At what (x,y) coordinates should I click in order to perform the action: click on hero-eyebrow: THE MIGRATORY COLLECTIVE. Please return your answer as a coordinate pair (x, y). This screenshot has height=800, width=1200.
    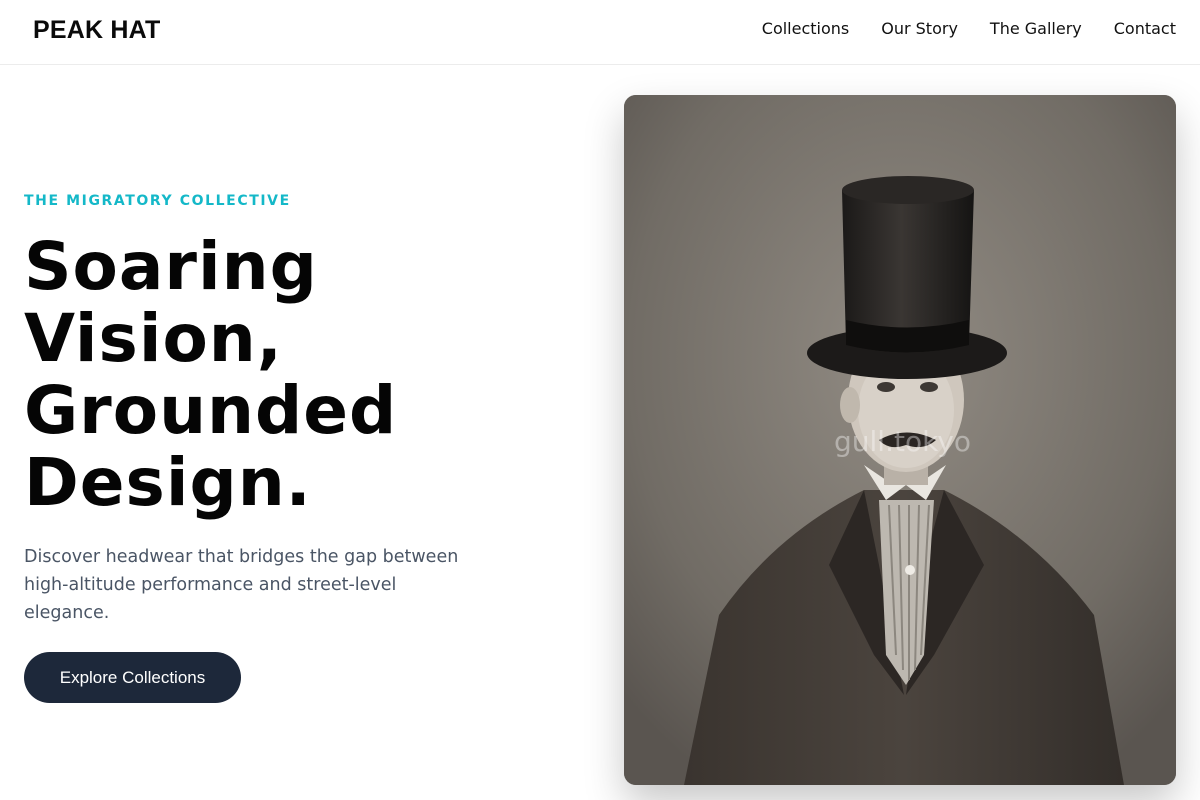
    Looking at the image, I should click on (157, 201).